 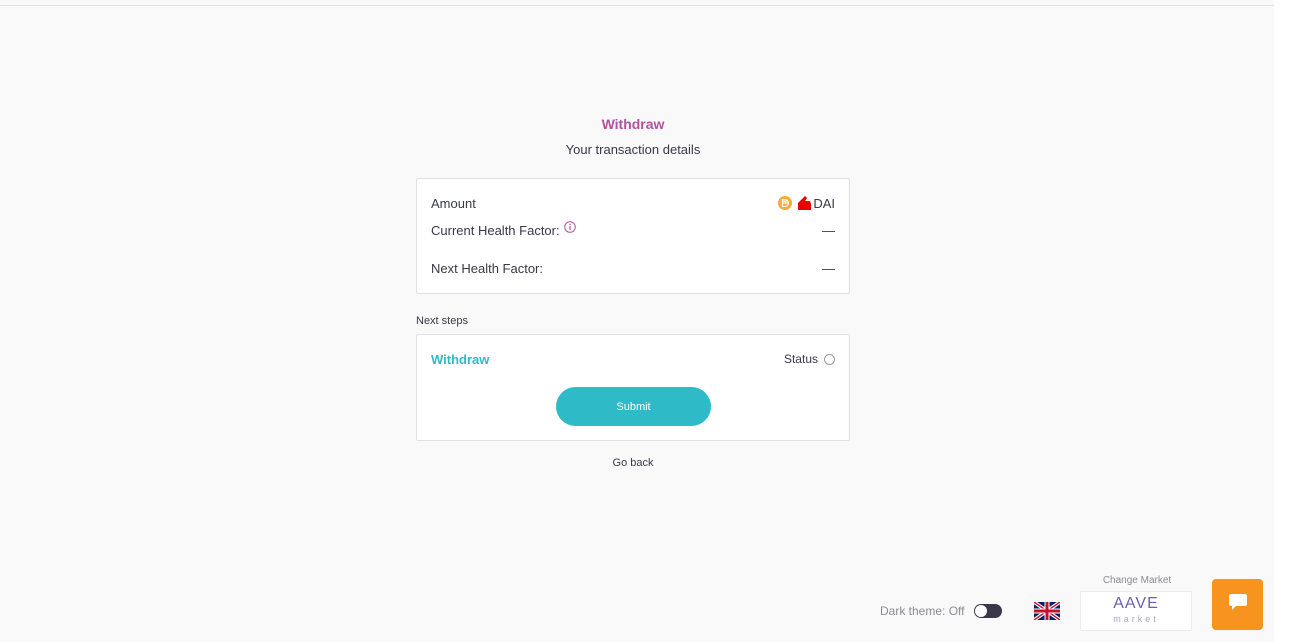 I want to click on change-market-label: Change Market, so click(x=1137, y=580).